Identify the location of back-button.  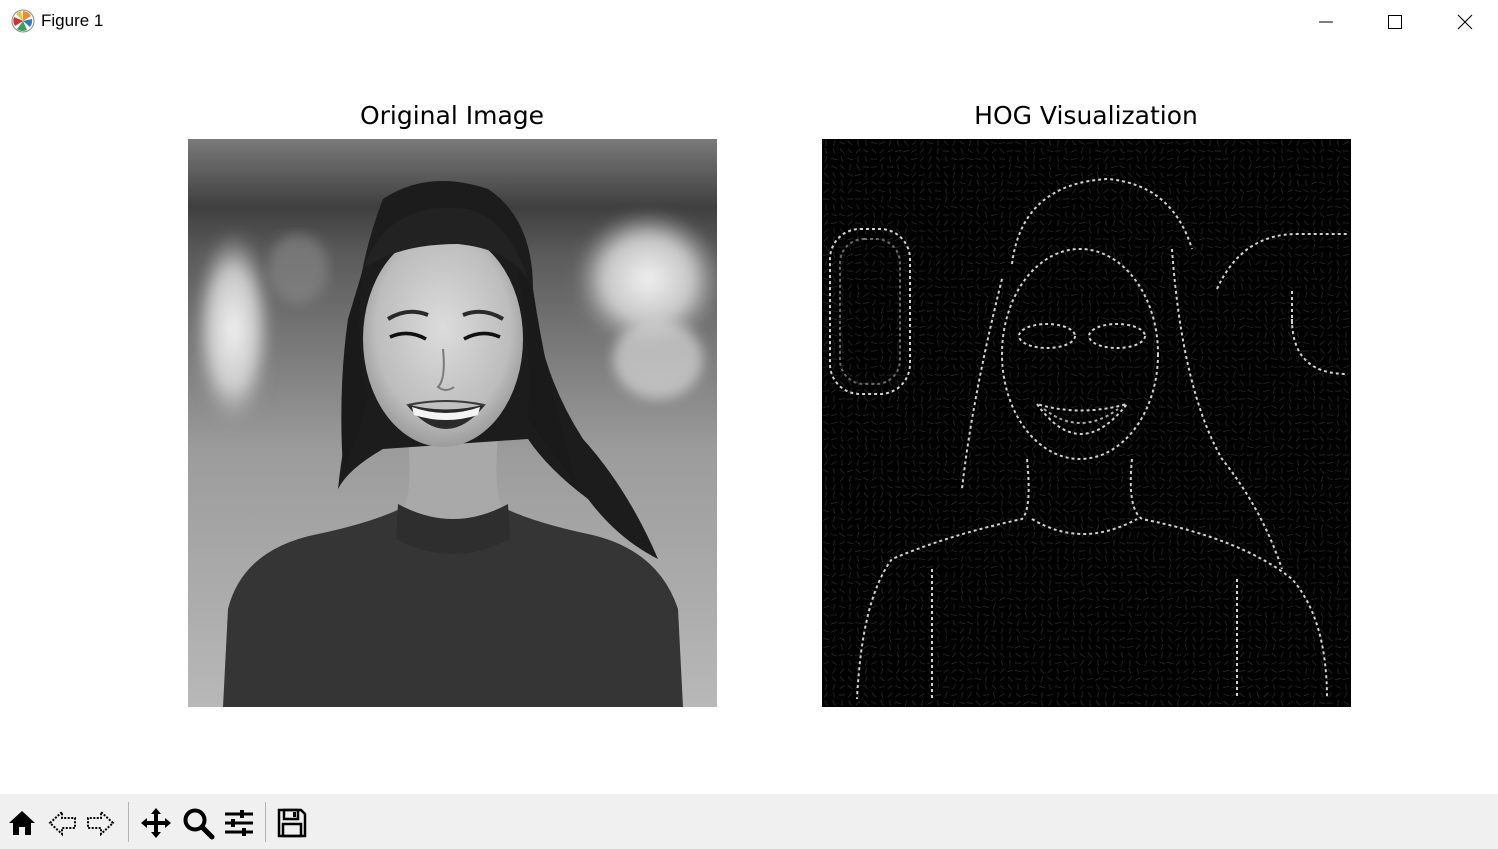
(62, 823).